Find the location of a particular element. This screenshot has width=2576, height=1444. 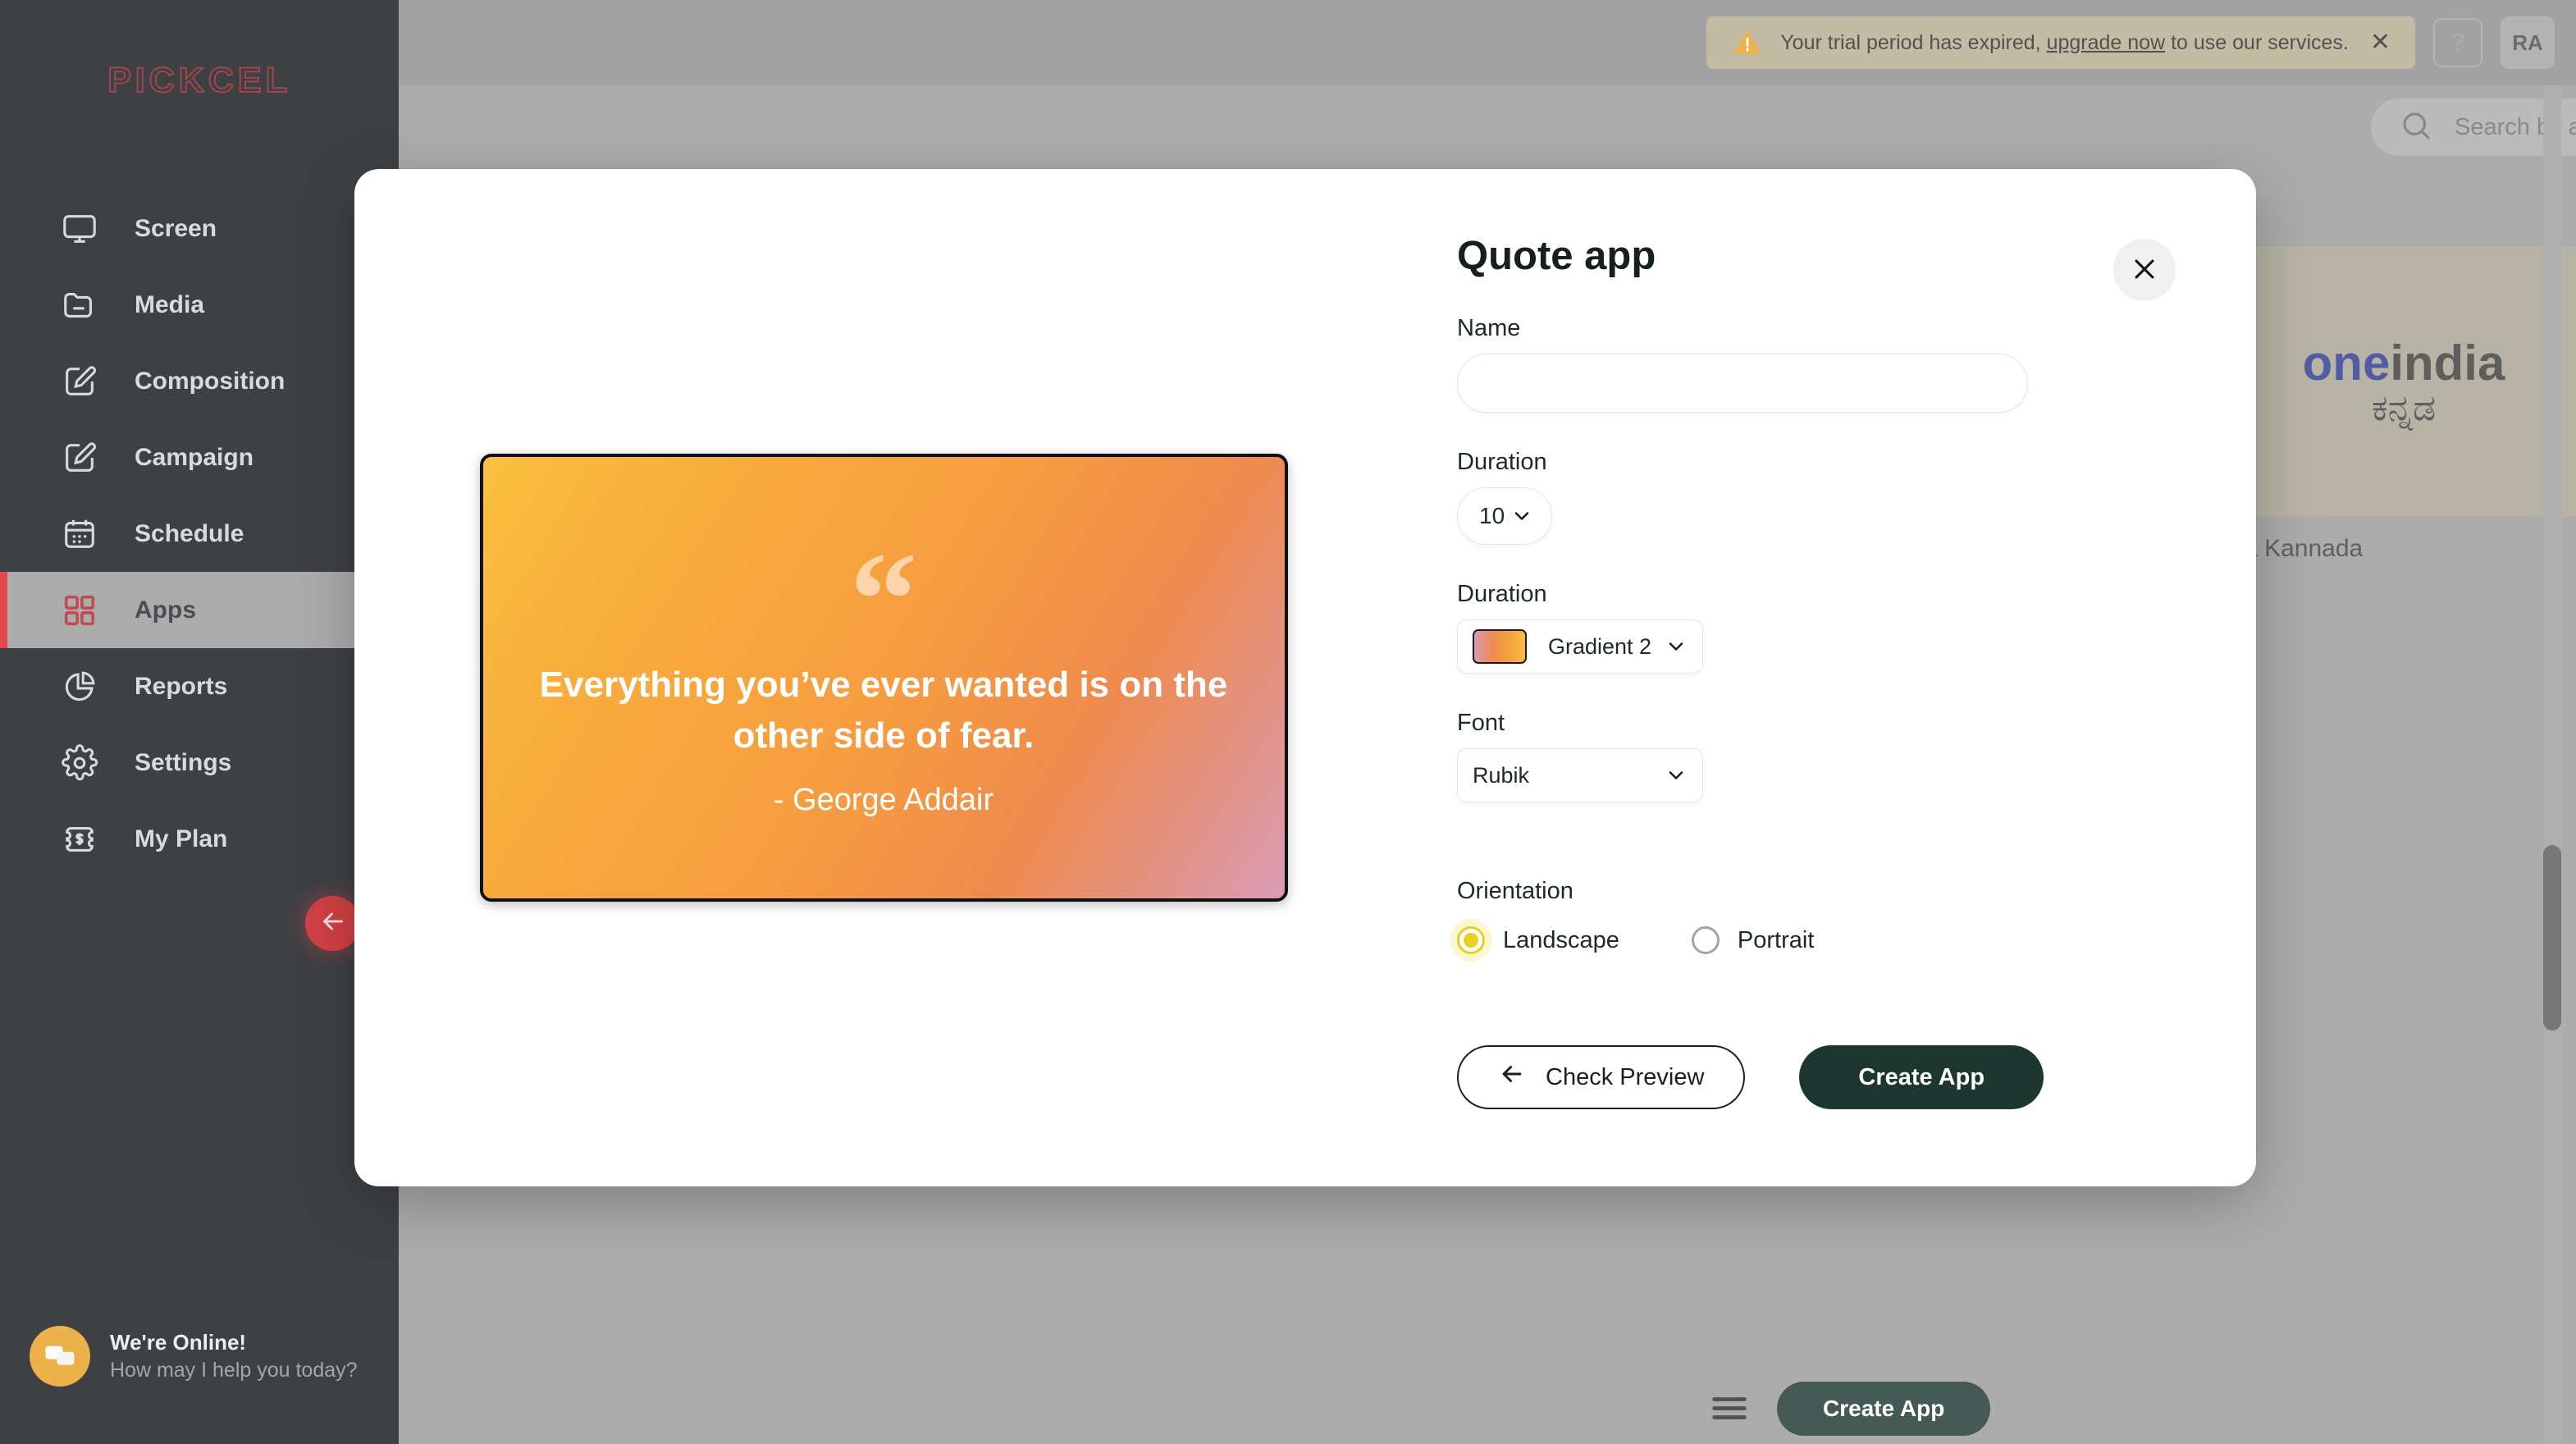

quote-mark-icon: “ is located at coordinates (884, 598).